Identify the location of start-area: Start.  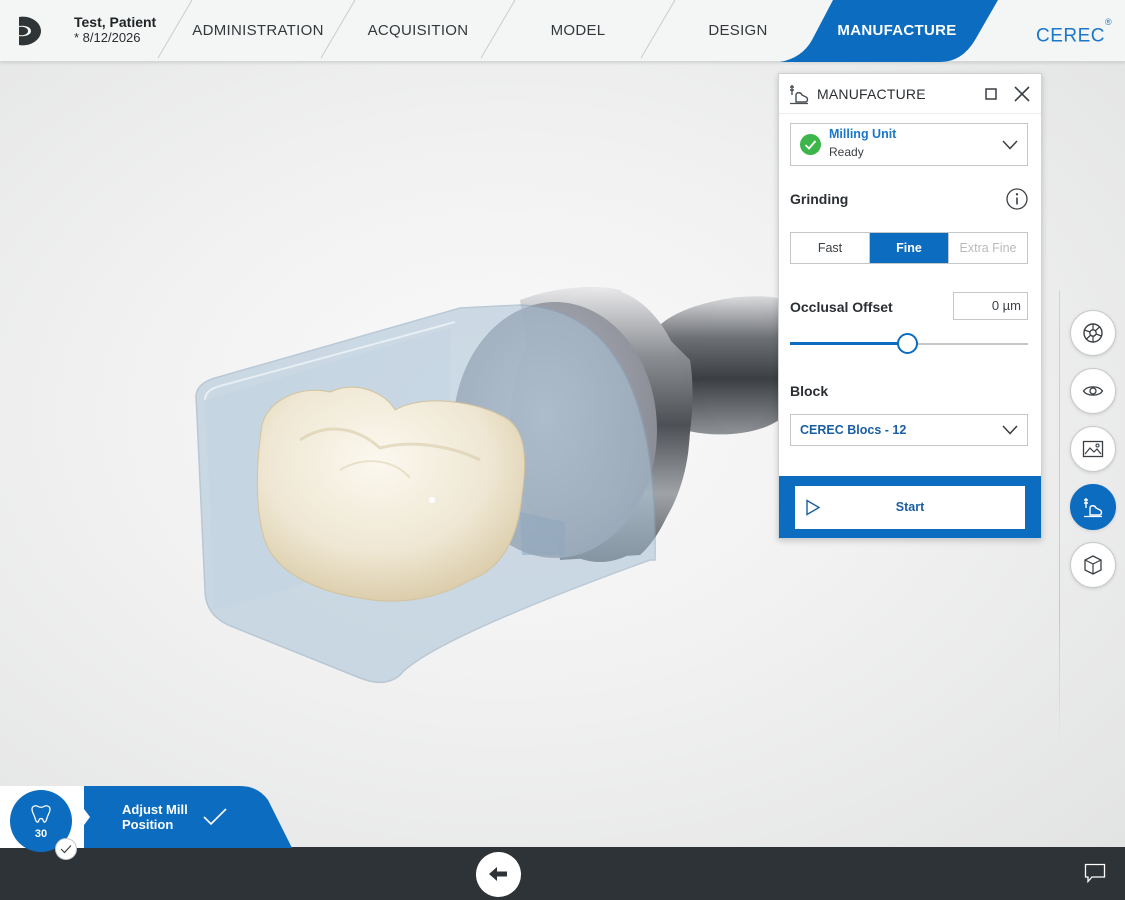
(910, 507).